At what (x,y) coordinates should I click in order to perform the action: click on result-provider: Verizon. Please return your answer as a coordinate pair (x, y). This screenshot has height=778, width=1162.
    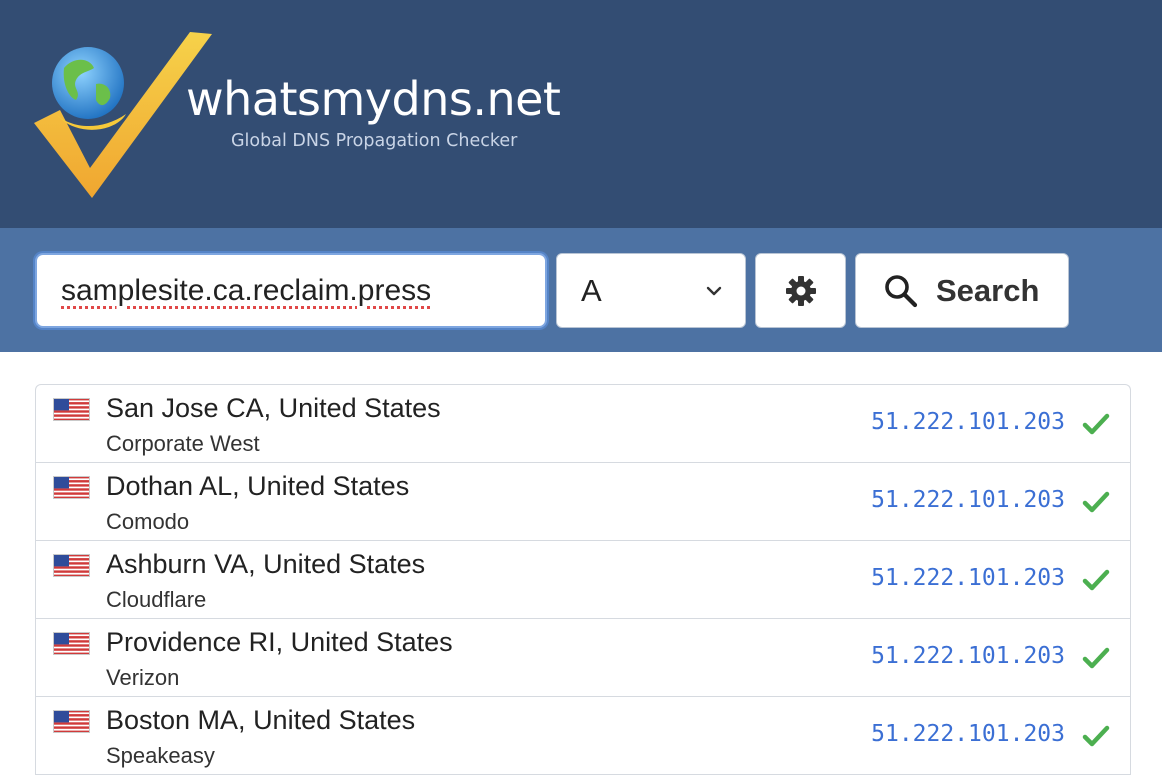
    Looking at the image, I should click on (143, 677).